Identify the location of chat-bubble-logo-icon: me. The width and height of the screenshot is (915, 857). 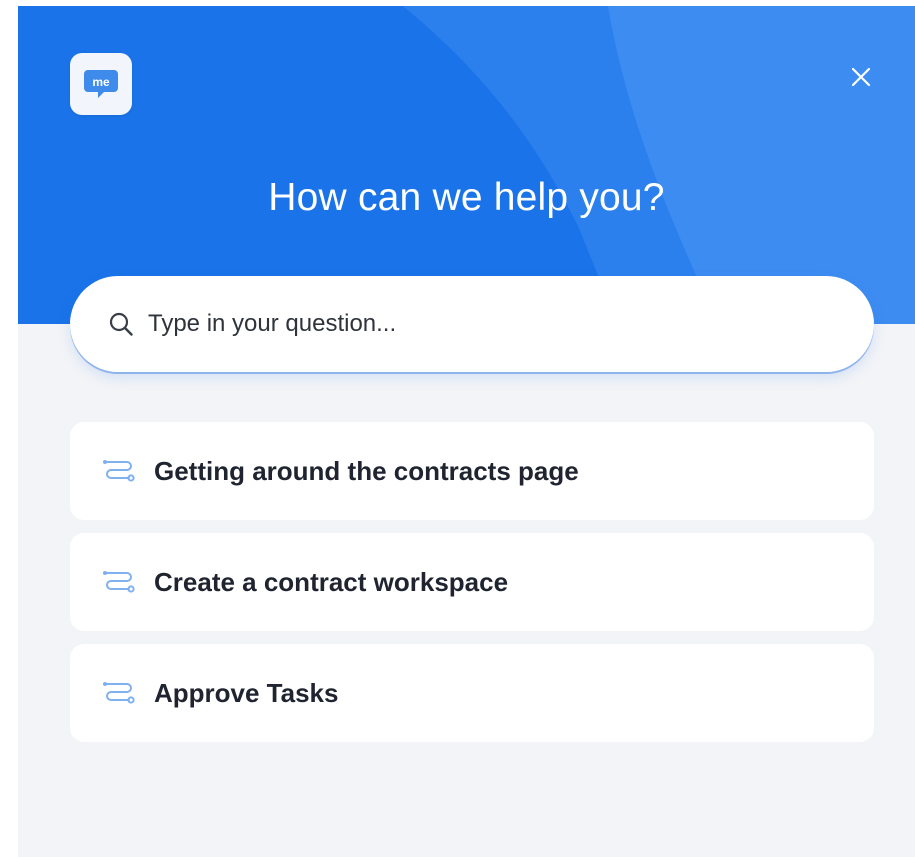
(101, 84).